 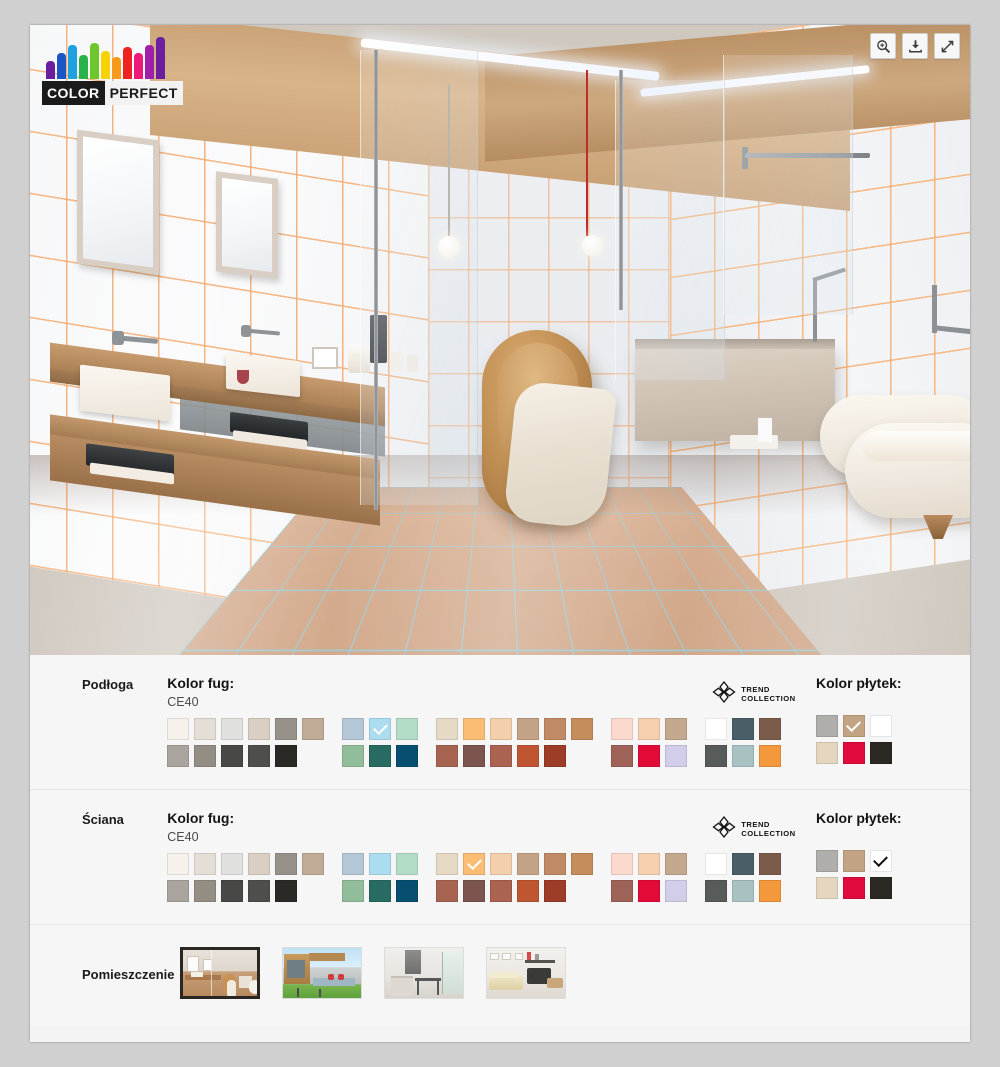 I want to click on room-thumbnail-taras, so click(x=322, y=973).